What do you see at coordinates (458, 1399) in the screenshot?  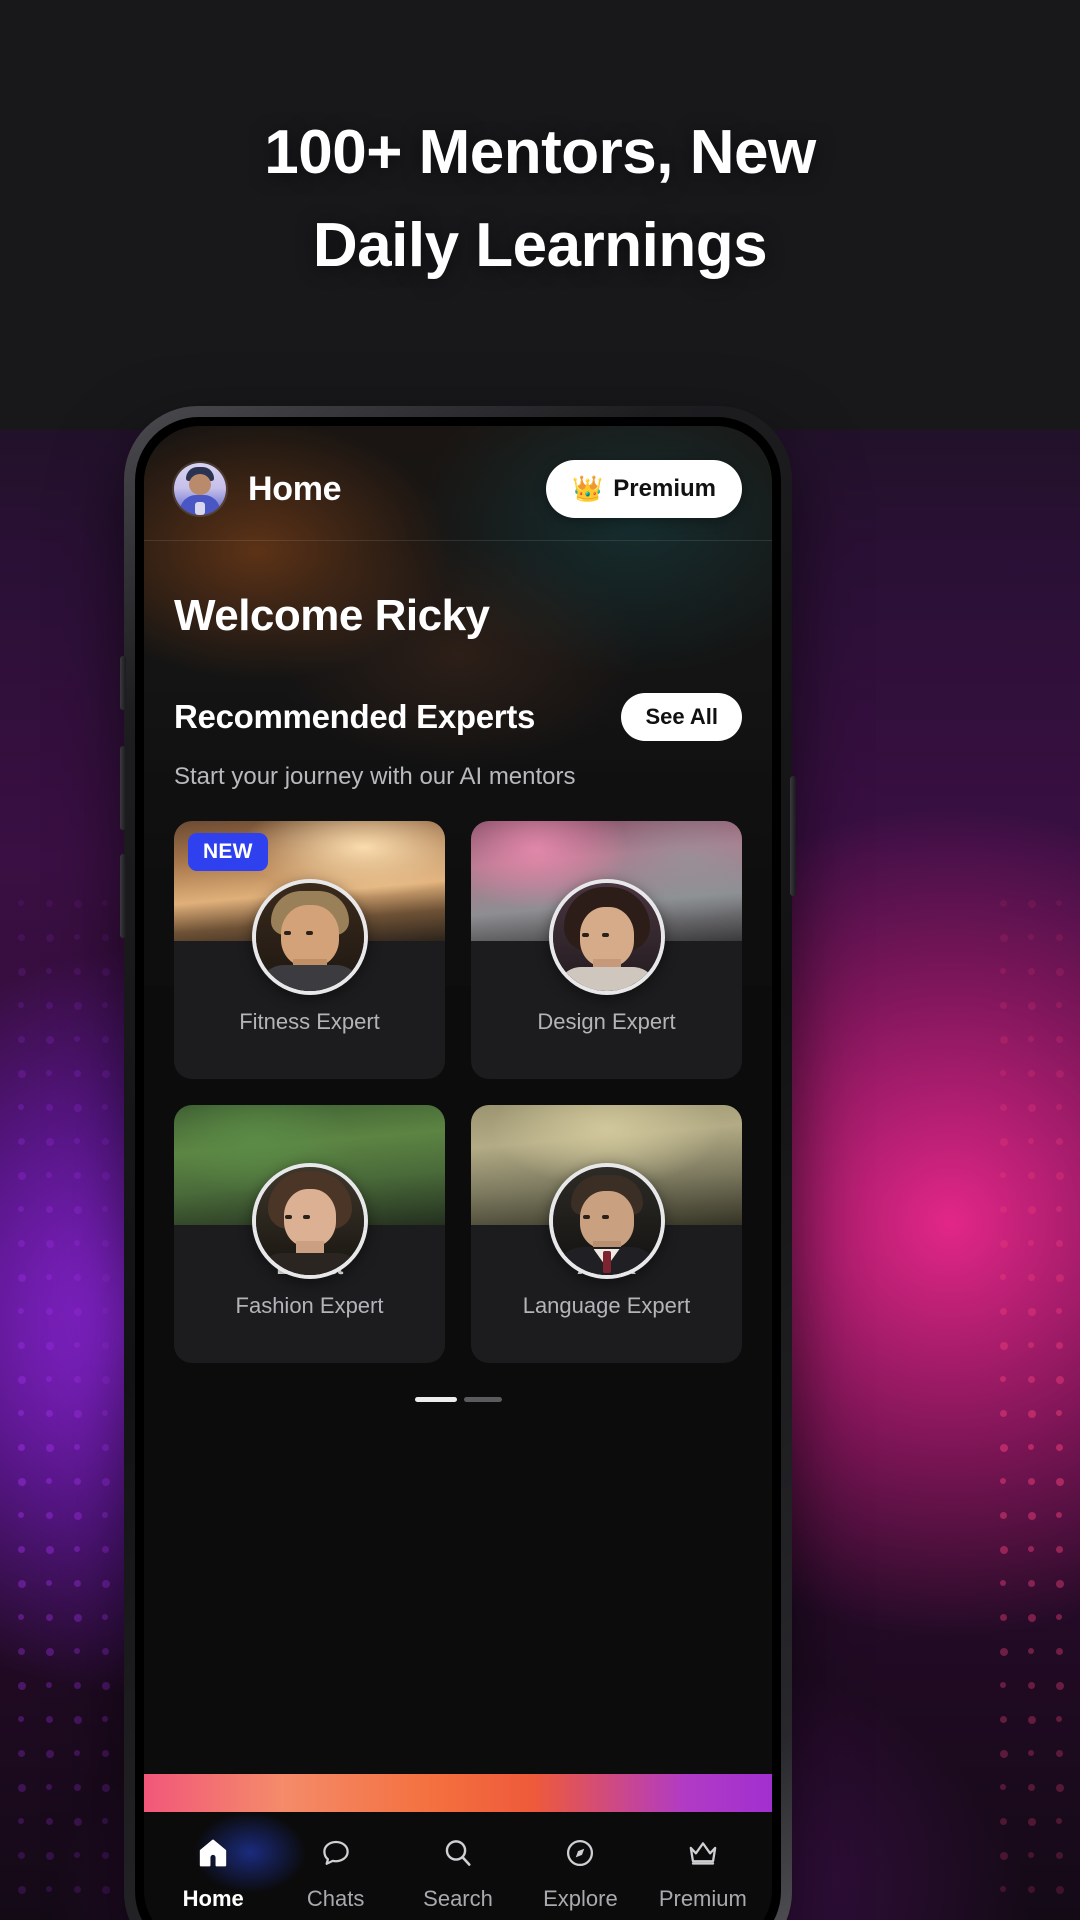 I see `carousel-pagination` at bounding box center [458, 1399].